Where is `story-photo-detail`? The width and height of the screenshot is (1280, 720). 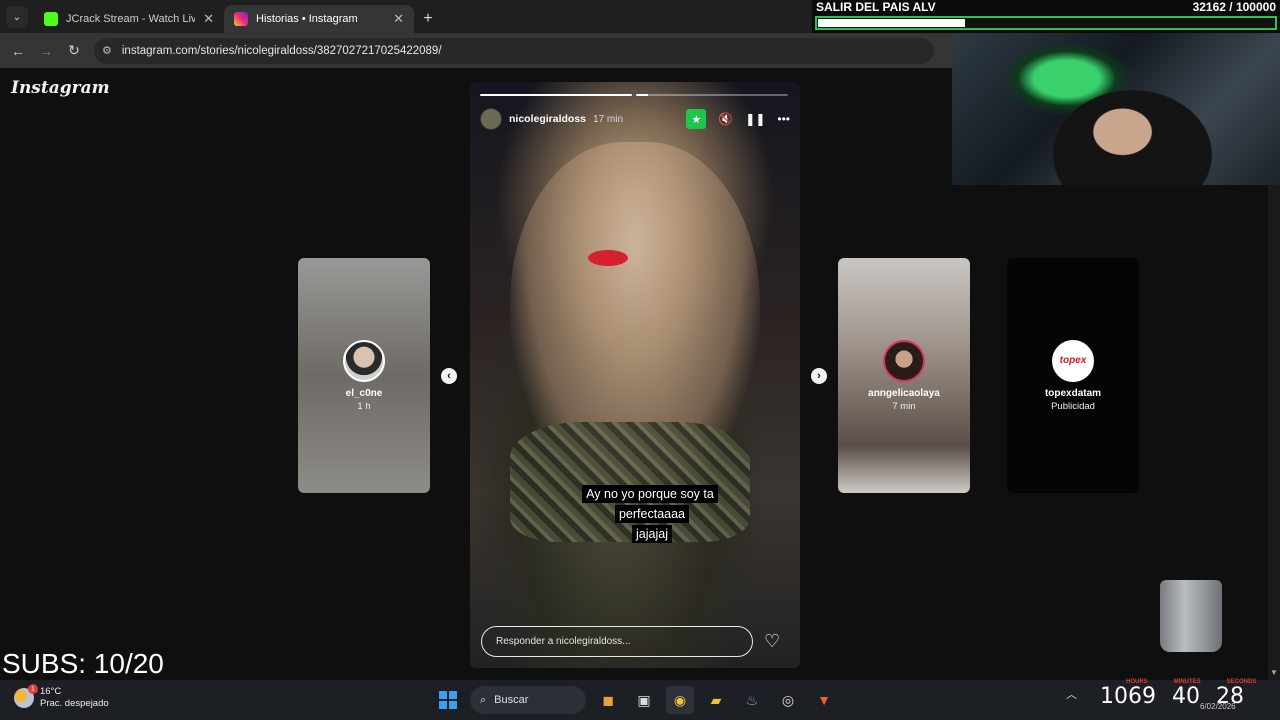 story-photo-detail is located at coordinates (608, 258).